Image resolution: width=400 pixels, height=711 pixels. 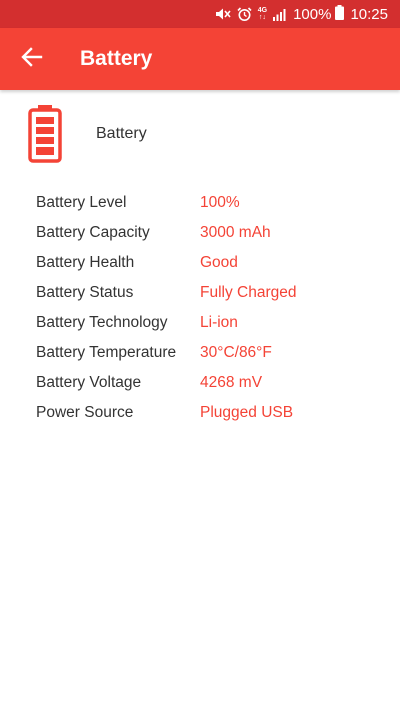 What do you see at coordinates (236, 352) in the screenshot?
I see `info-value: 30°C/86°F` at bounding box center [236, 352].